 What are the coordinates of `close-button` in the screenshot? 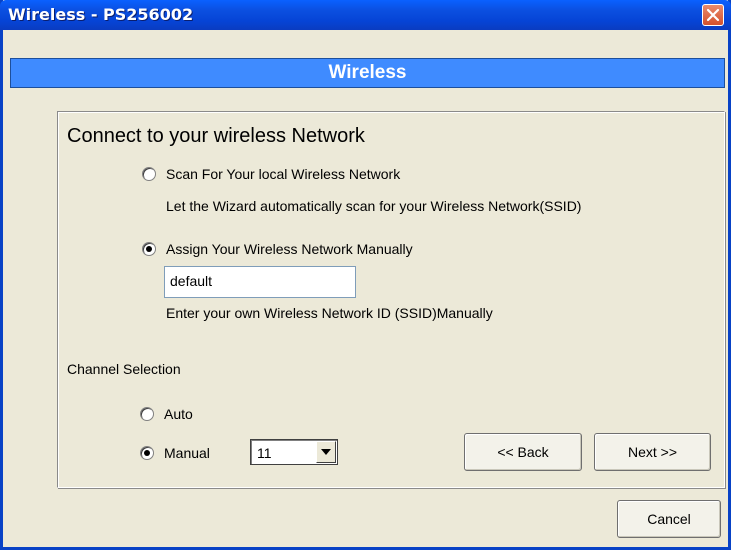 It's located at (713, 15).